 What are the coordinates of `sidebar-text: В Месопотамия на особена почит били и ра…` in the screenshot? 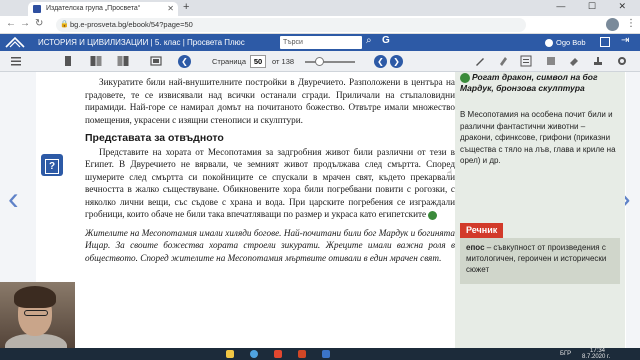 It's located at (538, 137).